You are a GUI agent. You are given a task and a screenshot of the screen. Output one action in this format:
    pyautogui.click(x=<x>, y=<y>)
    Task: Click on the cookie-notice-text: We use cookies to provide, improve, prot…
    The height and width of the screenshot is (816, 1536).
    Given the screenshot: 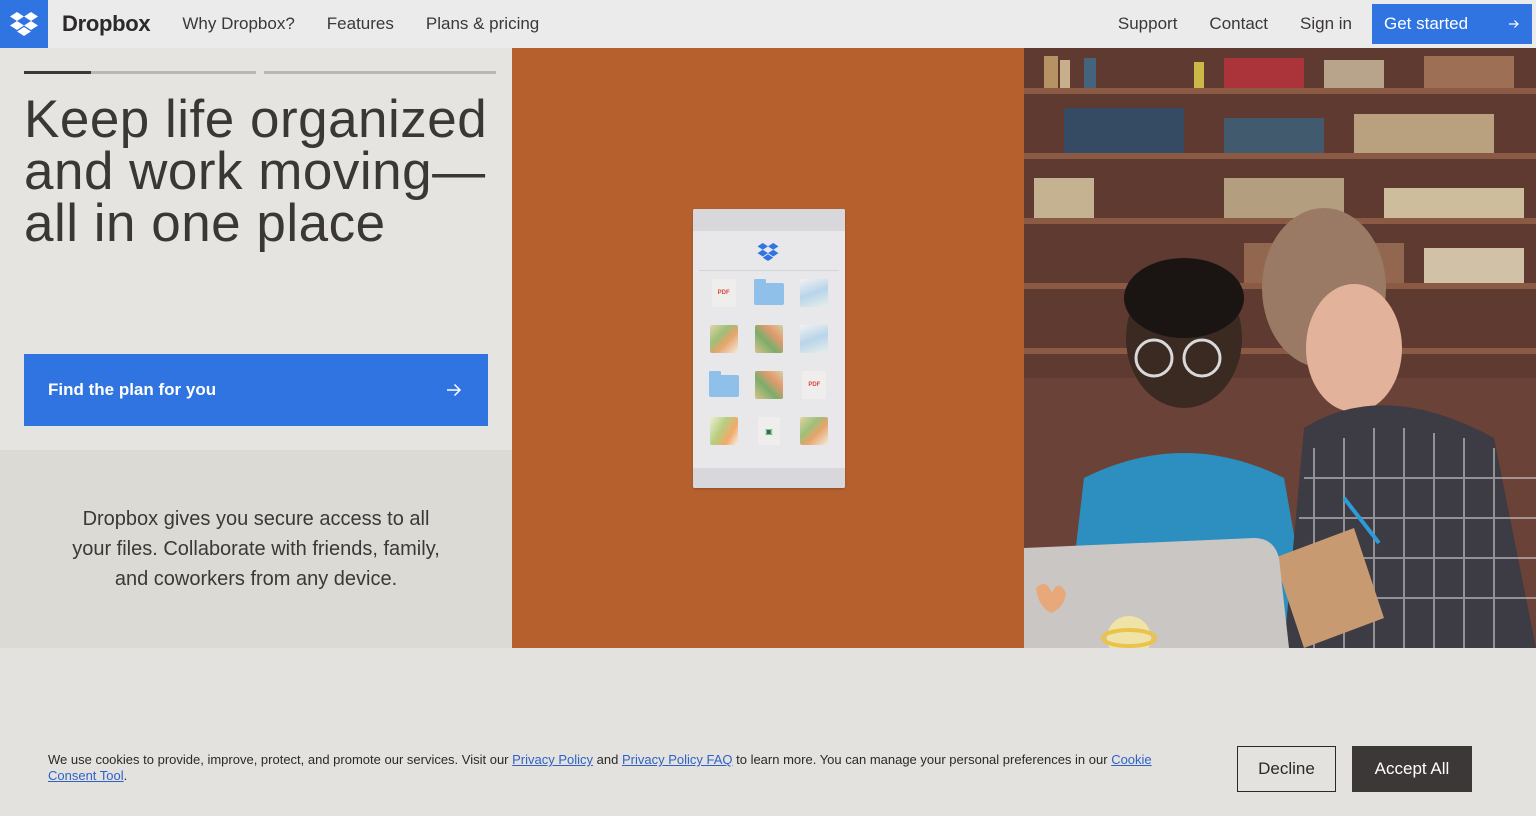 What is the action you would take?
    pyautogui.click(x=618, y=768)
    